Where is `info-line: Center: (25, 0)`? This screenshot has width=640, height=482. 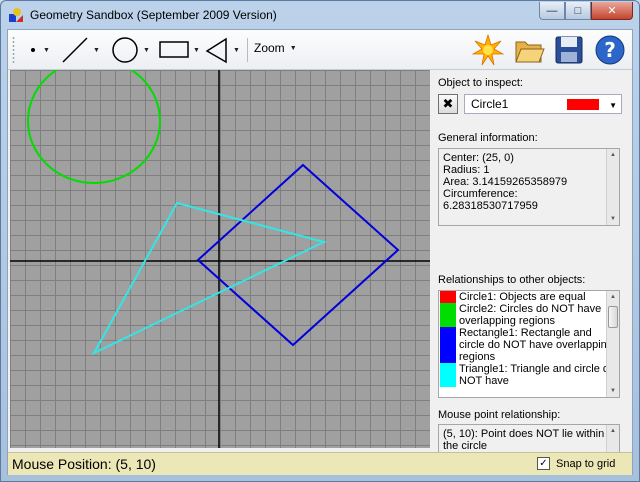 info-line: Center: (25, 0) is located at coordinates (478, 158).